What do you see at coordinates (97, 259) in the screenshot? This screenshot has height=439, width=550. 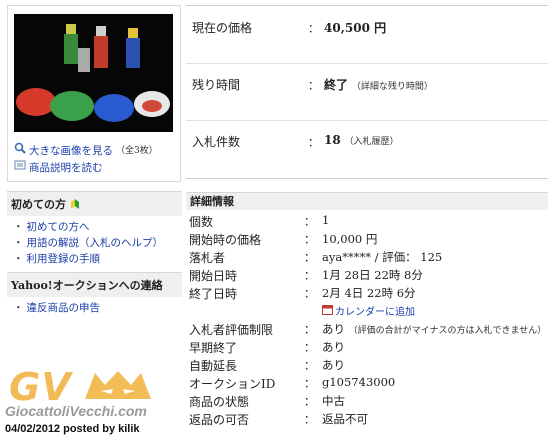 I see `list-item: ・利用登録の手順` at bounding box center [97, 259].